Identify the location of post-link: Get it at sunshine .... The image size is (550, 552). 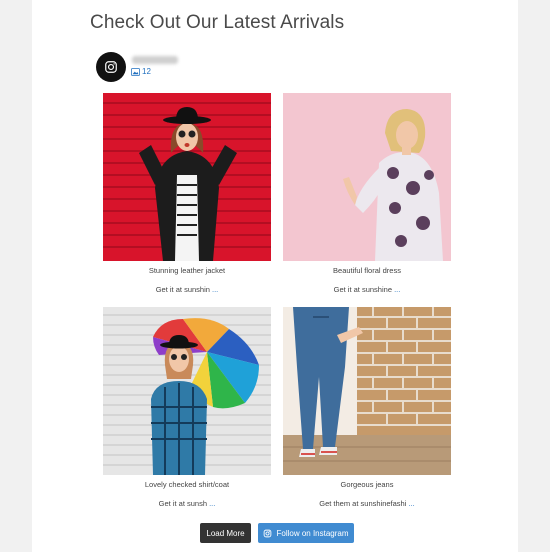
(367, 290).